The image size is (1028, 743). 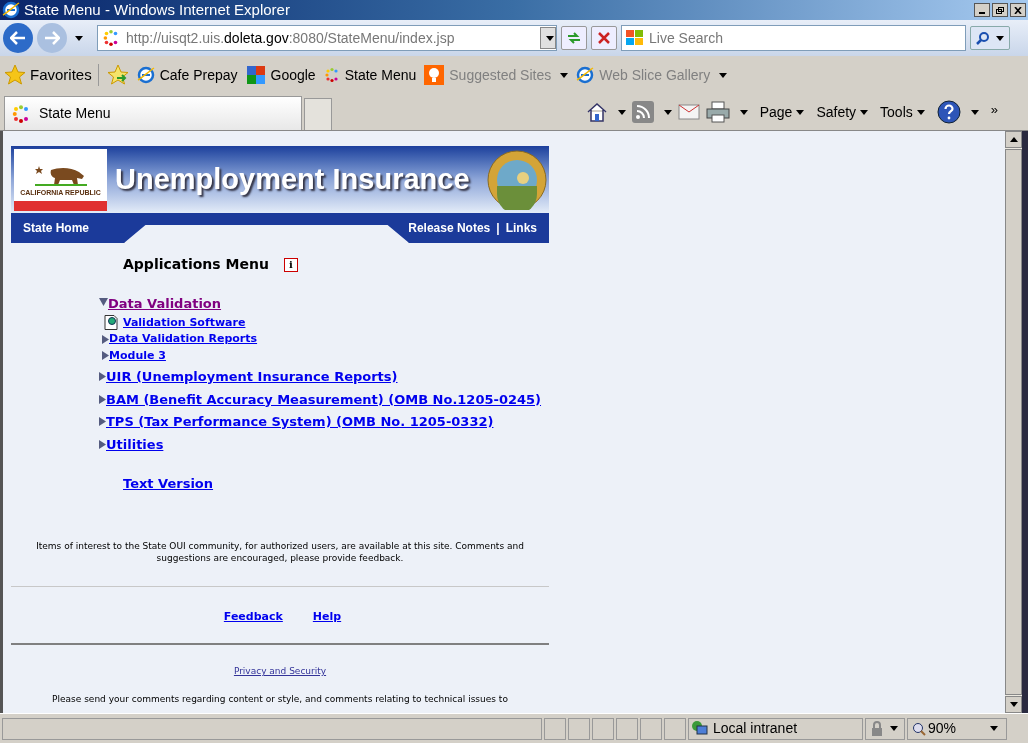 What do you see at coordinates (111, 323) in the screenshot?
I see `document-icon` at bounding box center [111, 323].